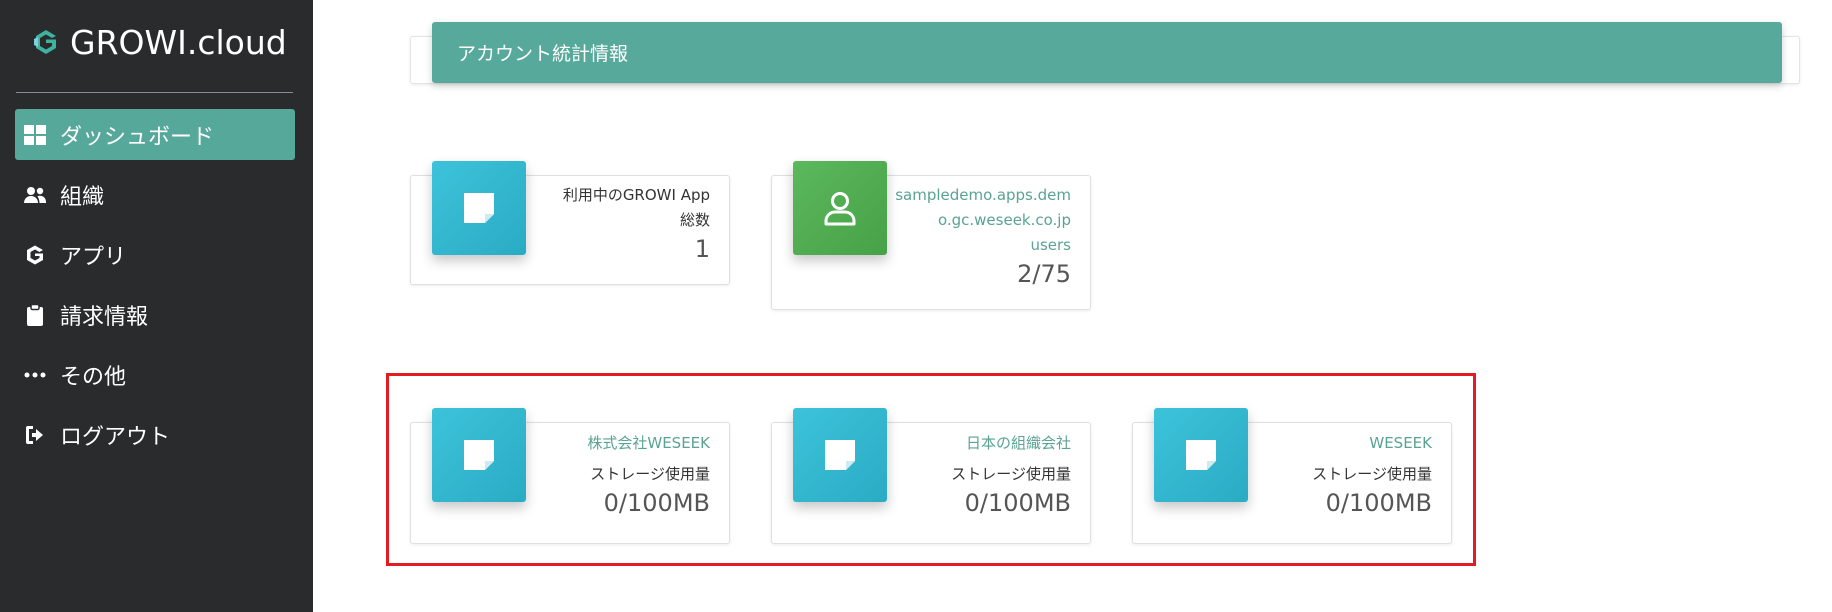  What do you see at coordinates (93, 377) in the screenshot?
I see `sidebar-item-label: その他` at bounding box center [93, 377].